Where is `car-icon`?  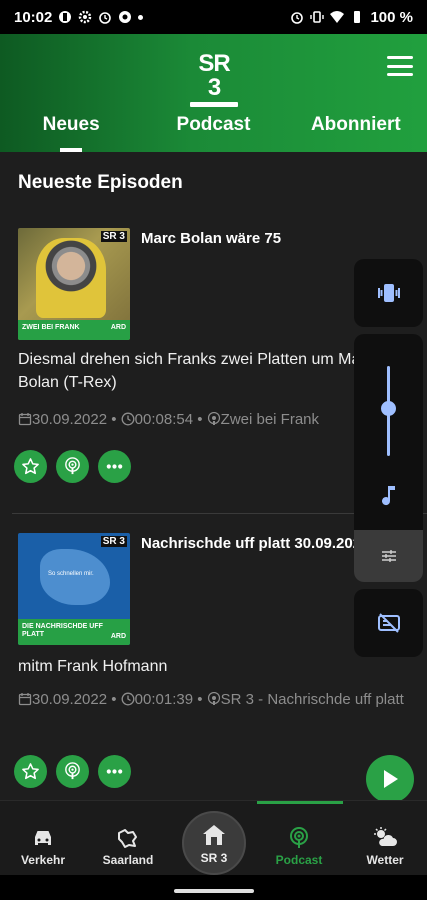
car-icon is located at coordinates (43, 838).